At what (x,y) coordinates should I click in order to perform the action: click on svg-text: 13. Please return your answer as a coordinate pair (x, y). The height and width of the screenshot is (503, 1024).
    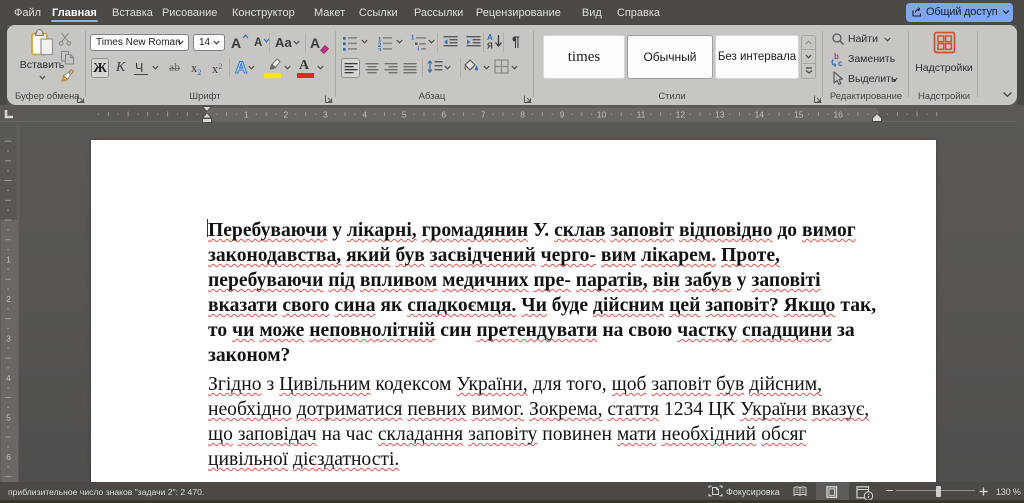
    Looking at the image, I should click on (720, 114).